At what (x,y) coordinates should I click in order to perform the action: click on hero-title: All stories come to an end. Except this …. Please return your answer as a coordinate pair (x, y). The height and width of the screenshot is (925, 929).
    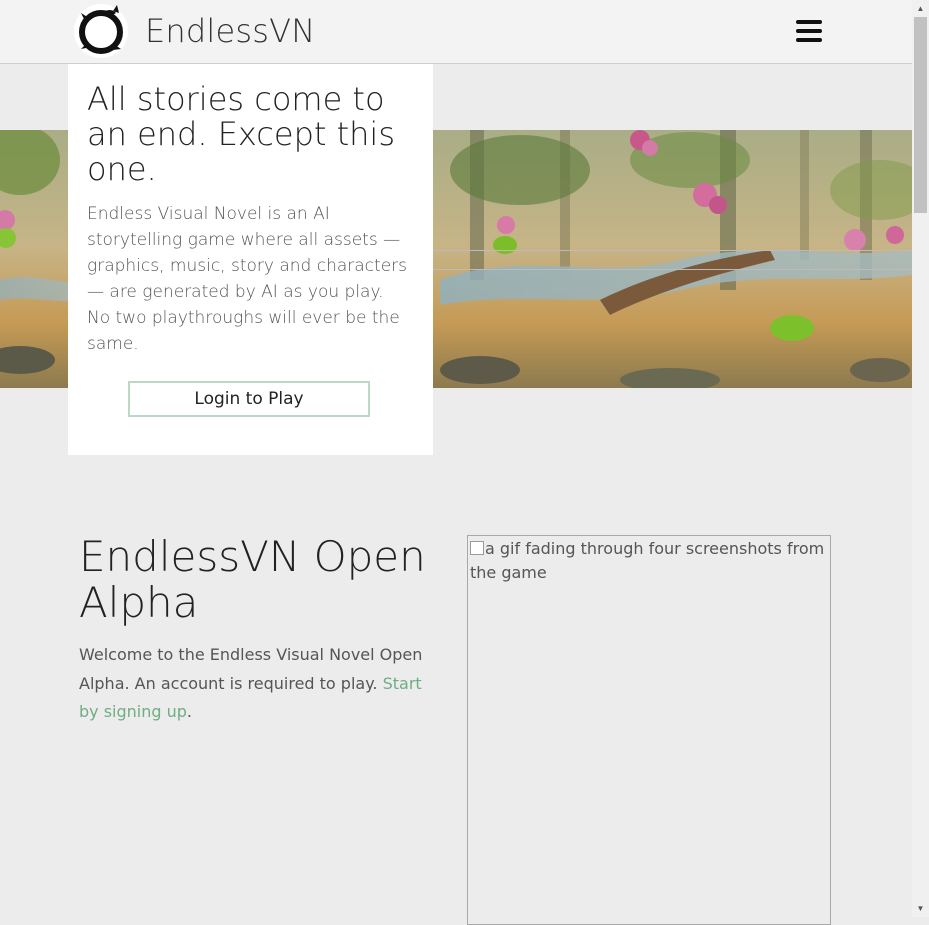
    Looking at the image, I should click on (241, 134).